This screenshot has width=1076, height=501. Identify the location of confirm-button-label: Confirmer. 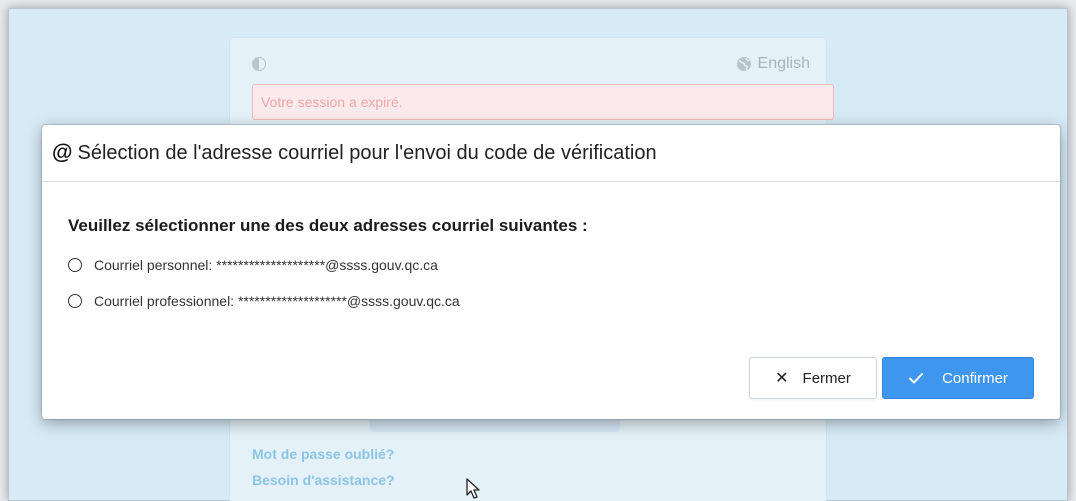
(975, 378).